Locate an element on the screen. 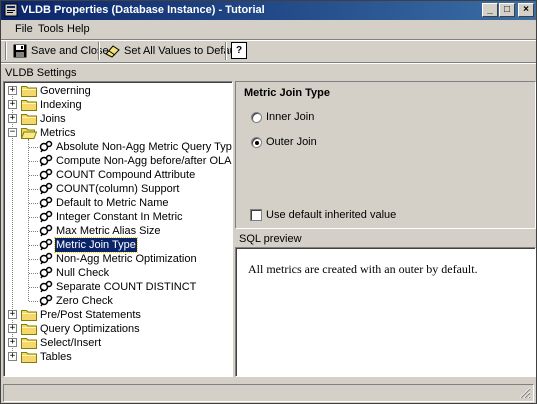 This screenshot has width=537, height=404. tree-selected-item-label: Metric Join Type is located at coordinates (96, 245).